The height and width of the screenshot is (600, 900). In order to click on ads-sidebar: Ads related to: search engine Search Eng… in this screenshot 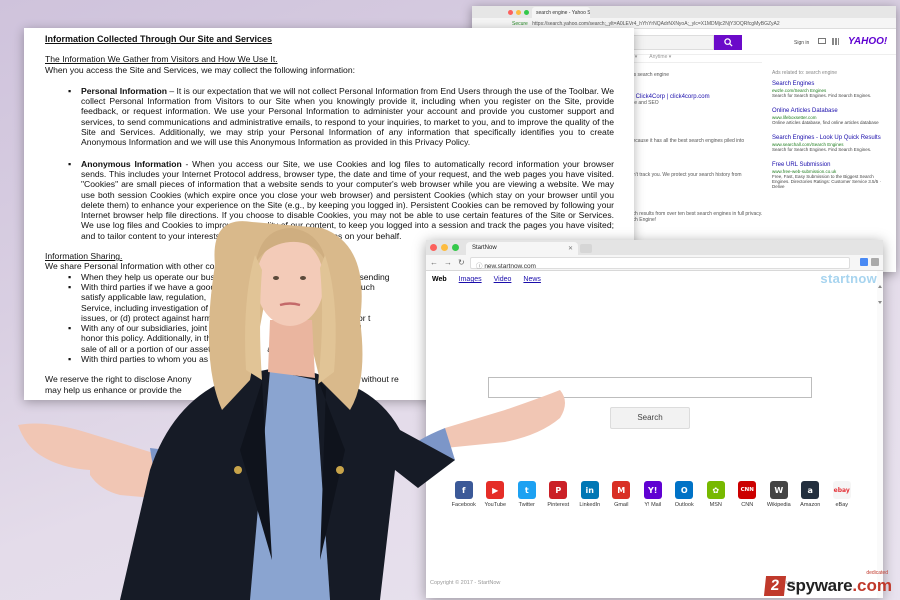, I will do `click(828, 134)`.